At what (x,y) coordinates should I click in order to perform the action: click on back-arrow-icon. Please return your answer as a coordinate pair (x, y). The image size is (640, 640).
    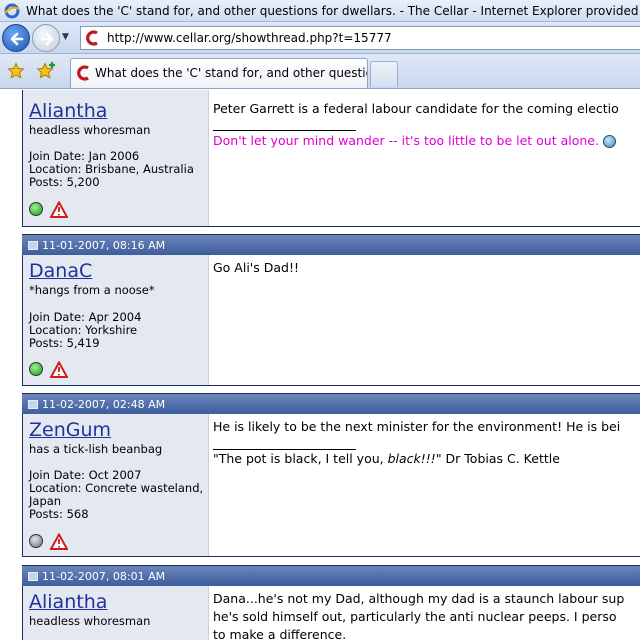
    Looking at the image, I should click on (17, 39).